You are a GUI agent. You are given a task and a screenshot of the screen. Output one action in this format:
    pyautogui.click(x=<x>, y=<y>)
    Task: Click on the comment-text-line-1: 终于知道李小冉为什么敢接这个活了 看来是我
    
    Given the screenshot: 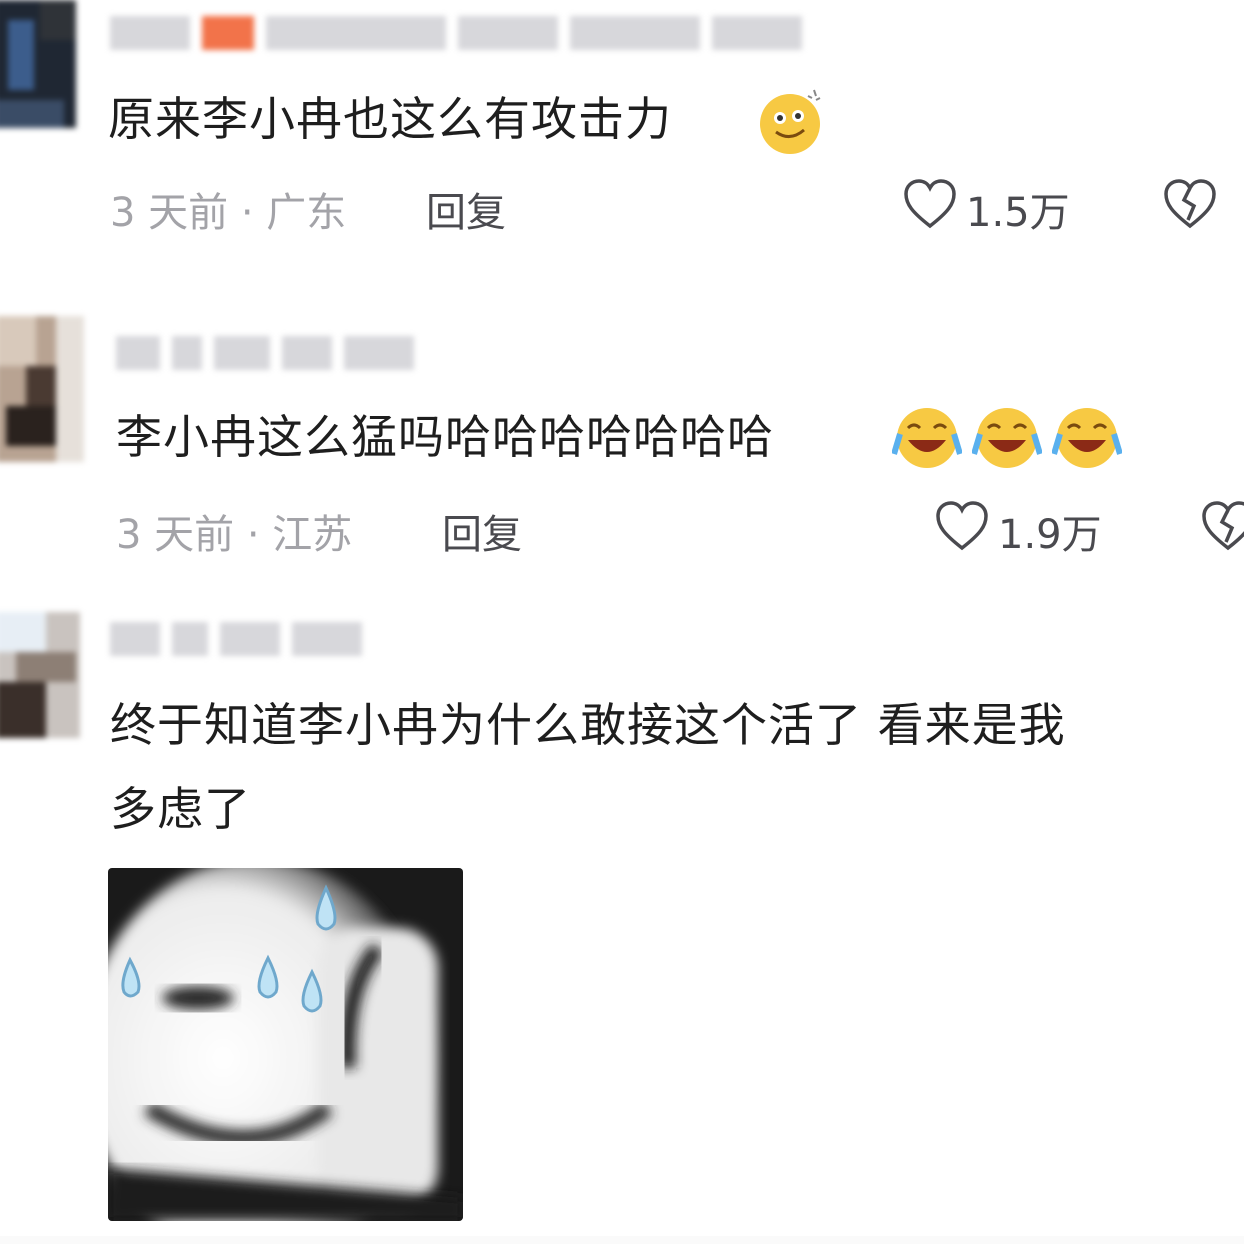 What is the action you would take?
    pyautogui.click(x=588, y=725)
    